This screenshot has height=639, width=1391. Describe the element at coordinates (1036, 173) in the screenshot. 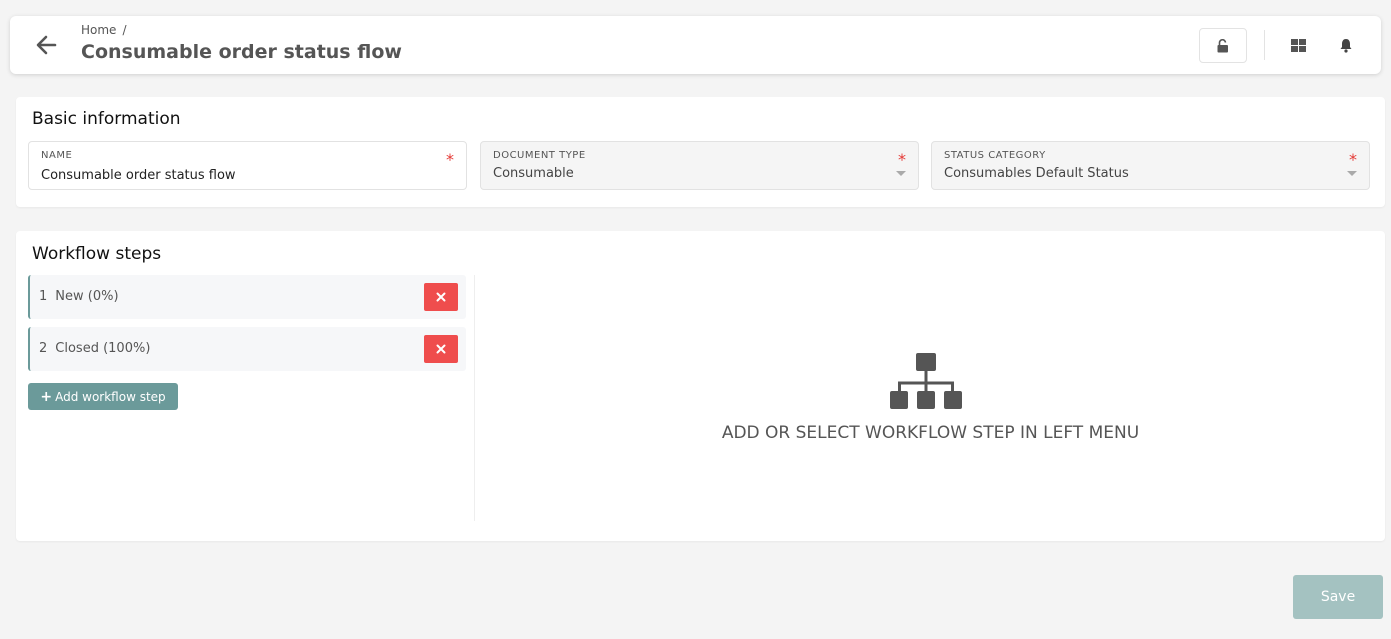

I see `status-category-value: Consumables Default Status` at that location.